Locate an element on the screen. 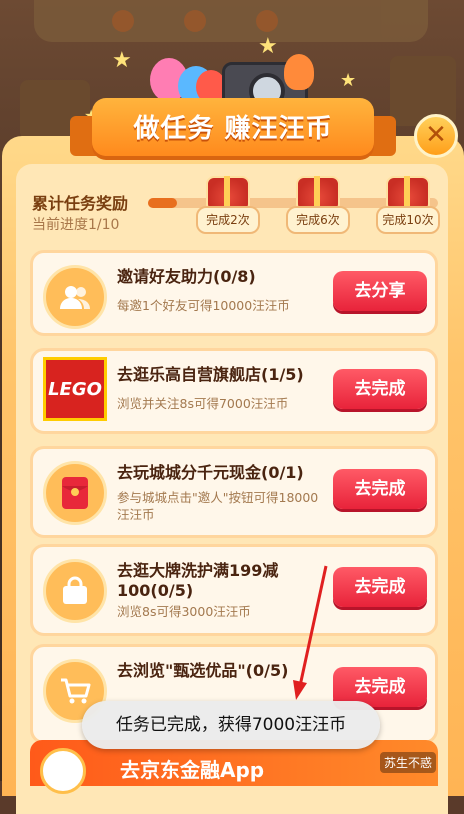 This screenshot has width=464, height=814. toast-message: 任务已完成，获得7000汪汪币 is located at coordinates (231, 725).